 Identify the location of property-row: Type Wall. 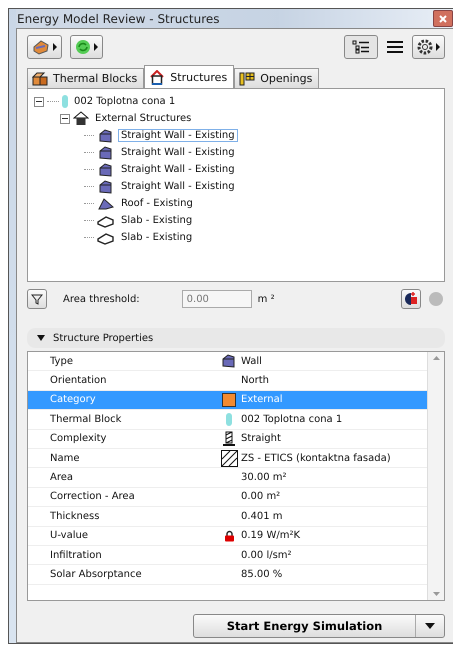
(227, 362).